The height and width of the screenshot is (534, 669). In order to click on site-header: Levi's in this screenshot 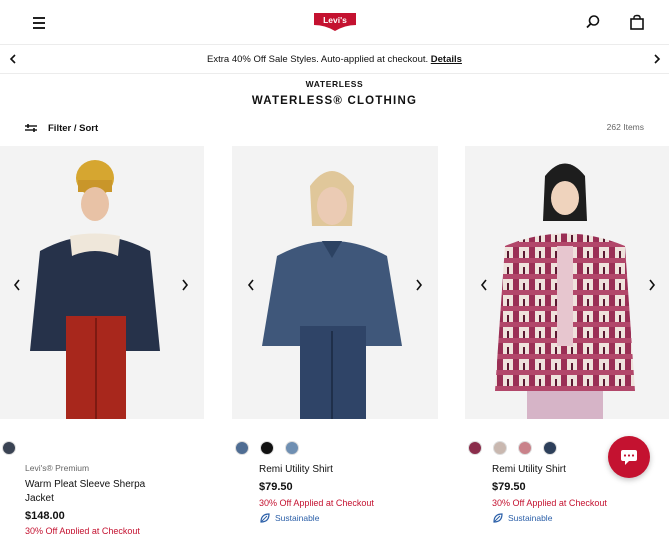, I will do `click(334, 22)`.